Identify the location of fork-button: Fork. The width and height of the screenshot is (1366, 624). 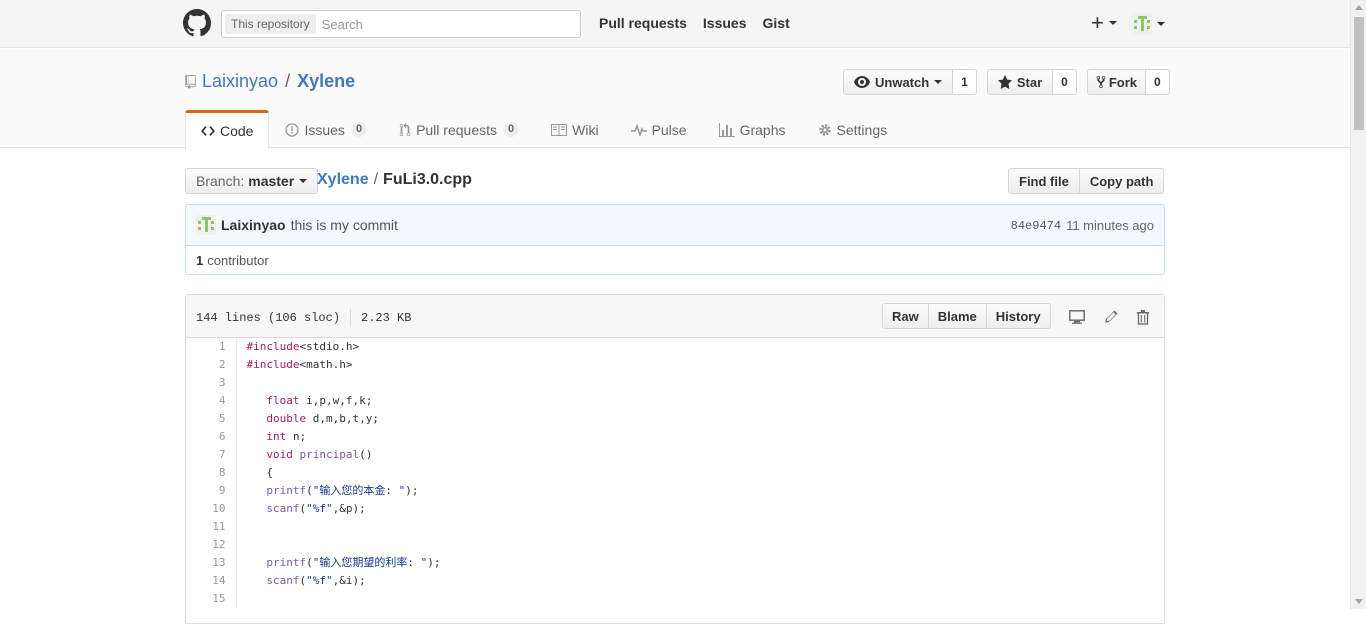
(1116, 82).